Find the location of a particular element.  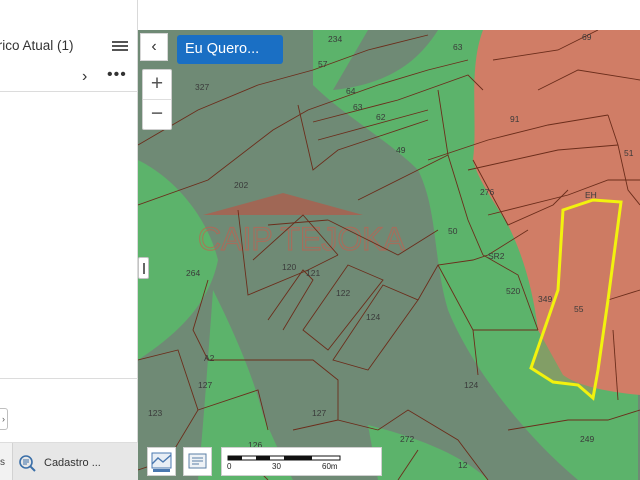

parcel-label: 120 is located at coordinates (289, 267).